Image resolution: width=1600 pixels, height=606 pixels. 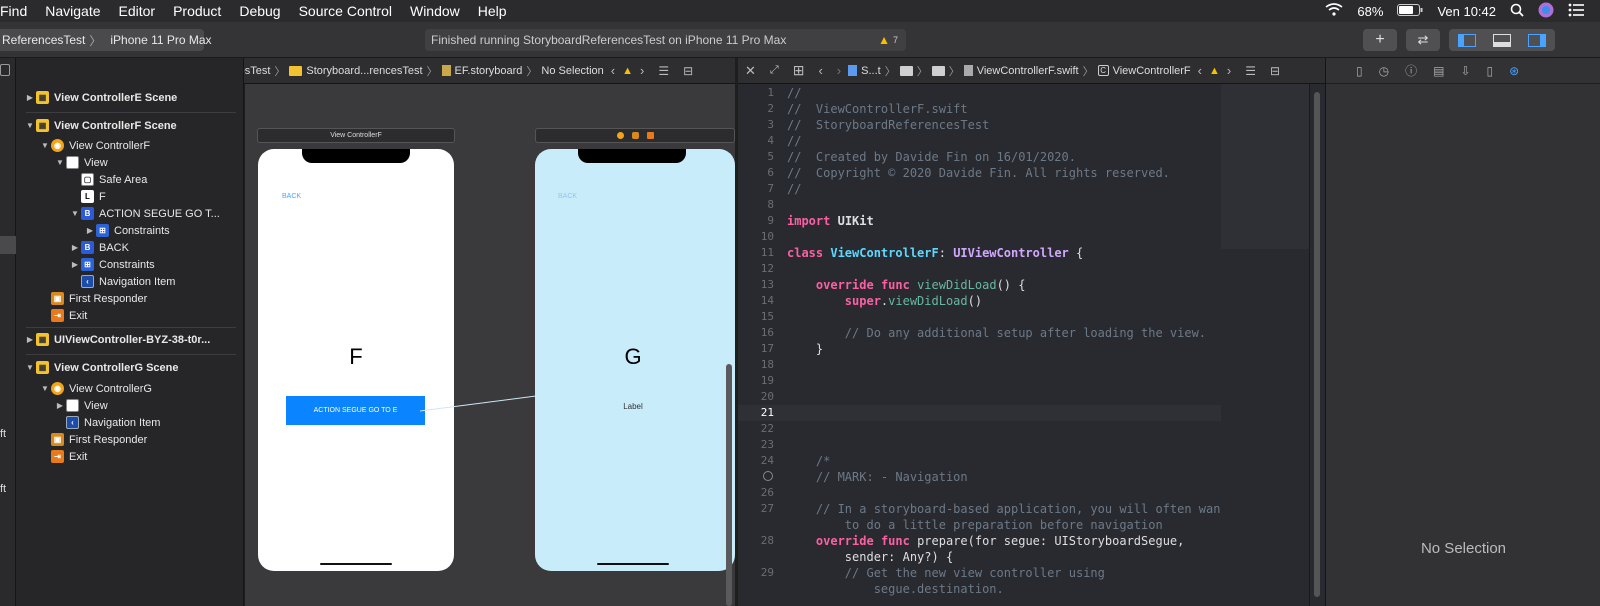 What do you see at coordinates (1490, 71) in the screenshot?
I see `size-inspector-icon: ▯` at bounding box center [1490, 71].